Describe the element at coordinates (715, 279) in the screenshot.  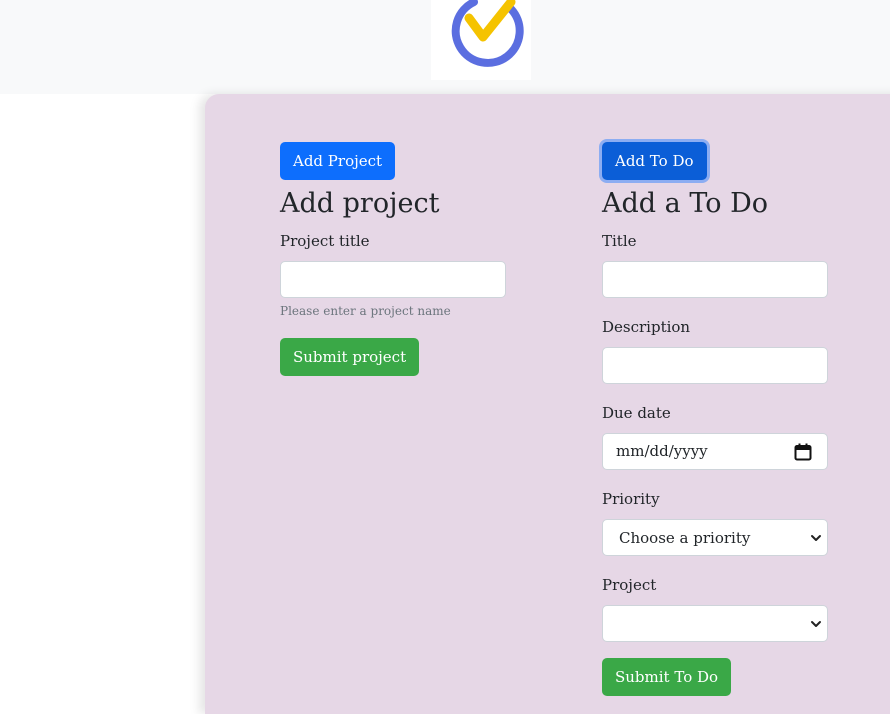
I see `todo-title-input` at that location.